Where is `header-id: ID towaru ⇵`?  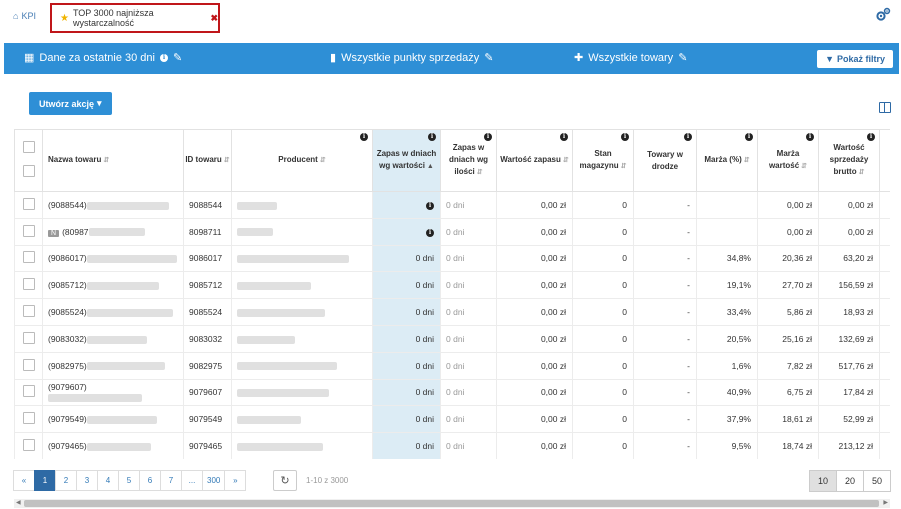 header-id: ID towaru ⇵ is located at coordinates (207, 160).